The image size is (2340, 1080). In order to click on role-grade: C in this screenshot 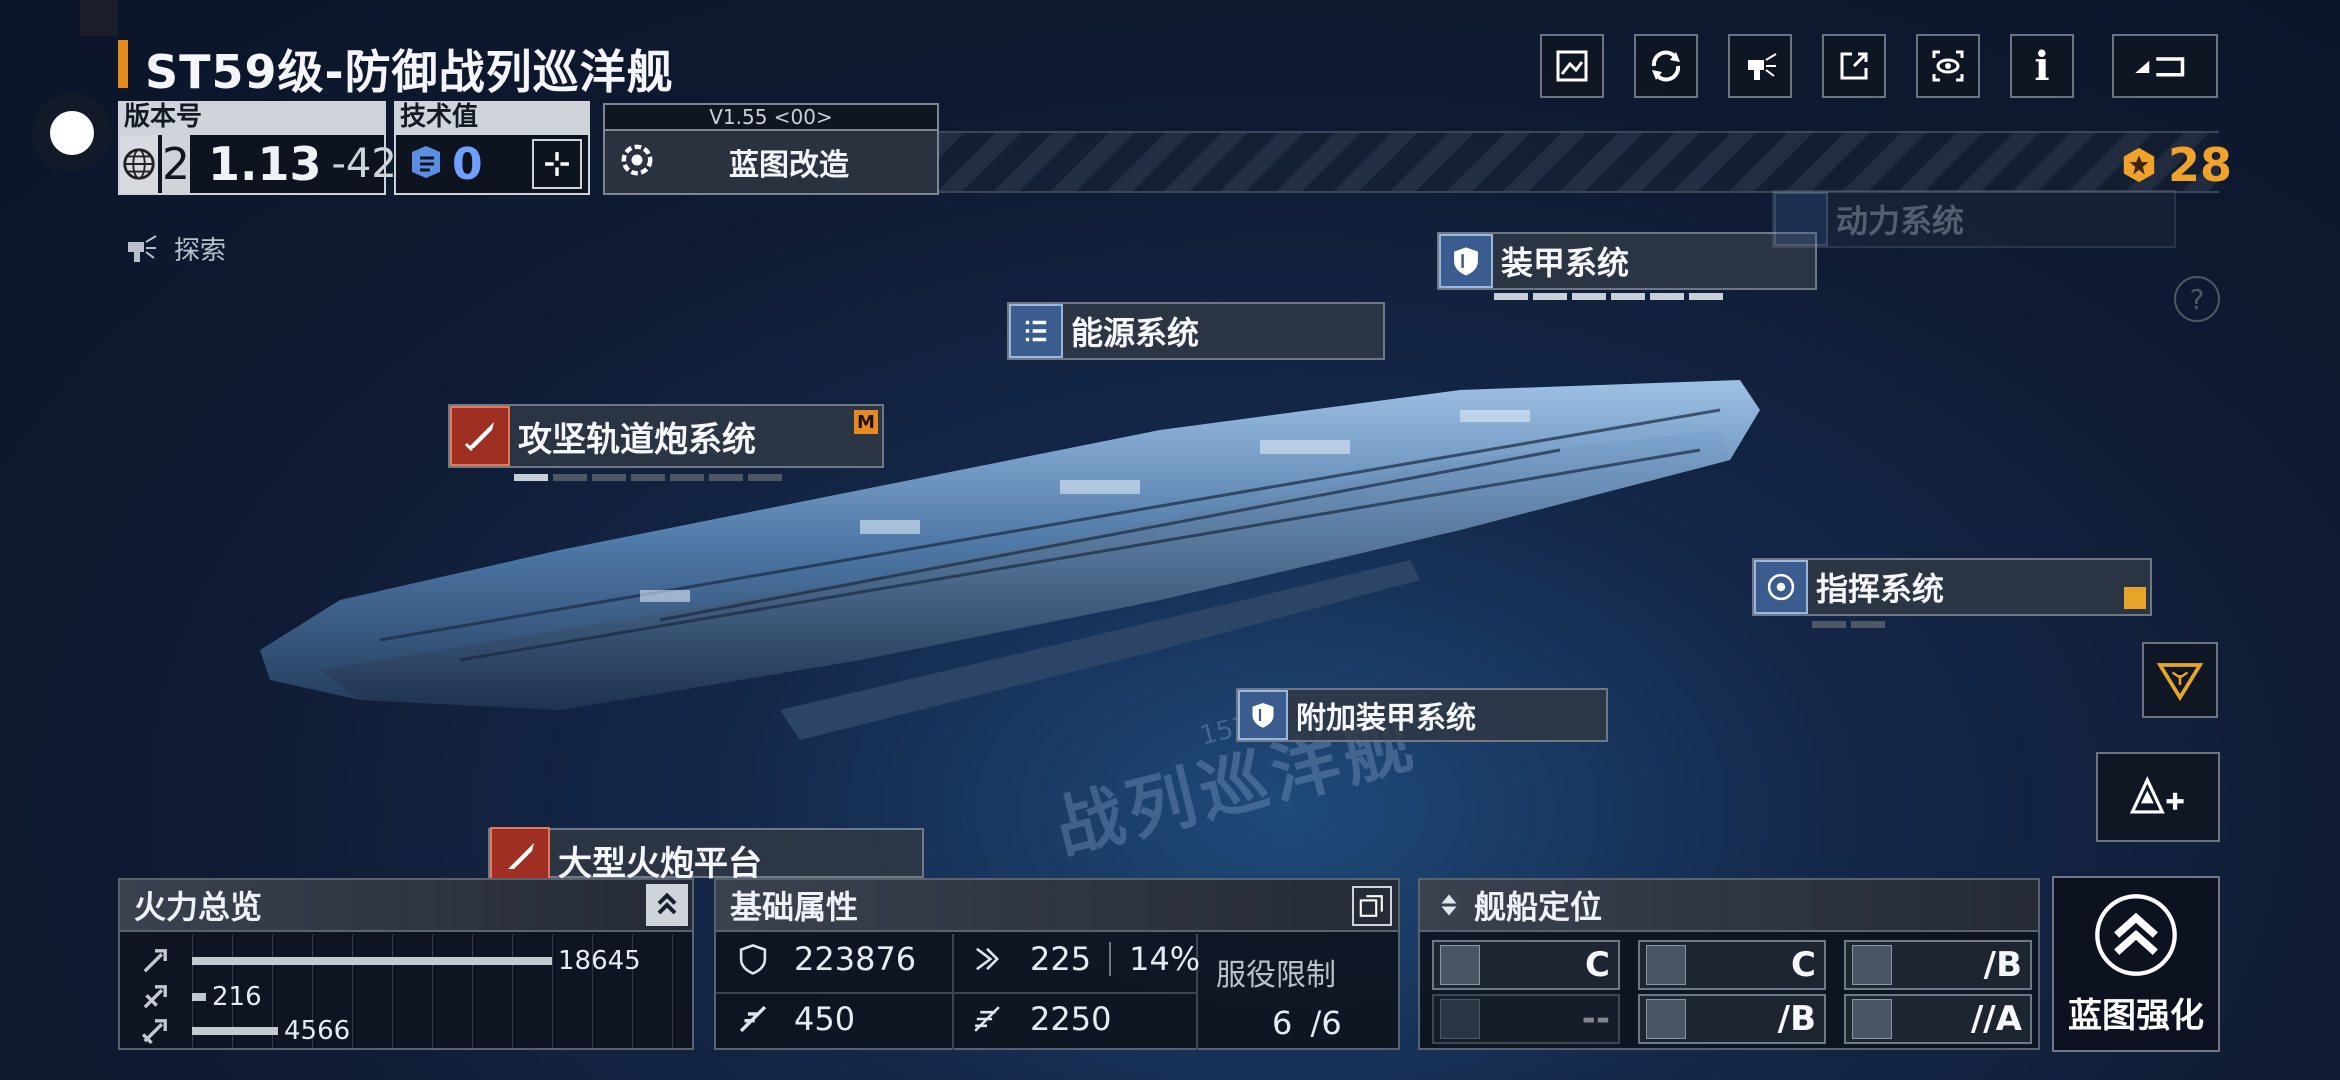, I will do `click(1597, 965)`.